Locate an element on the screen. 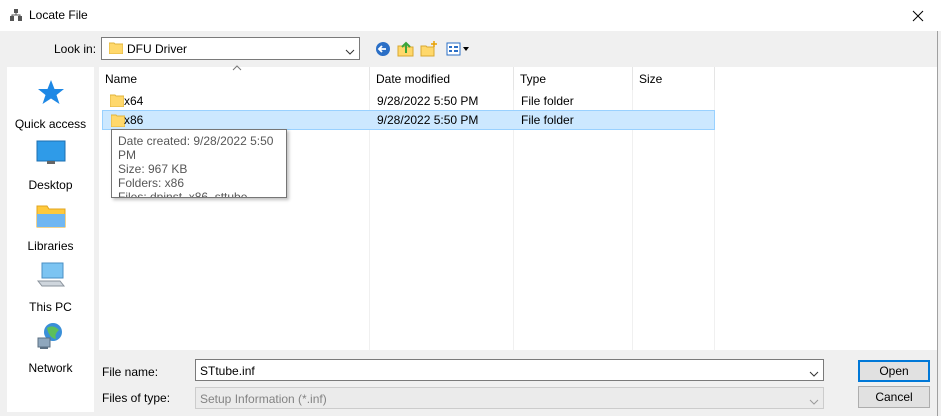 The height and width of the screenshot is (416, 941). view-menu-button is located at coordinates (458, 49).